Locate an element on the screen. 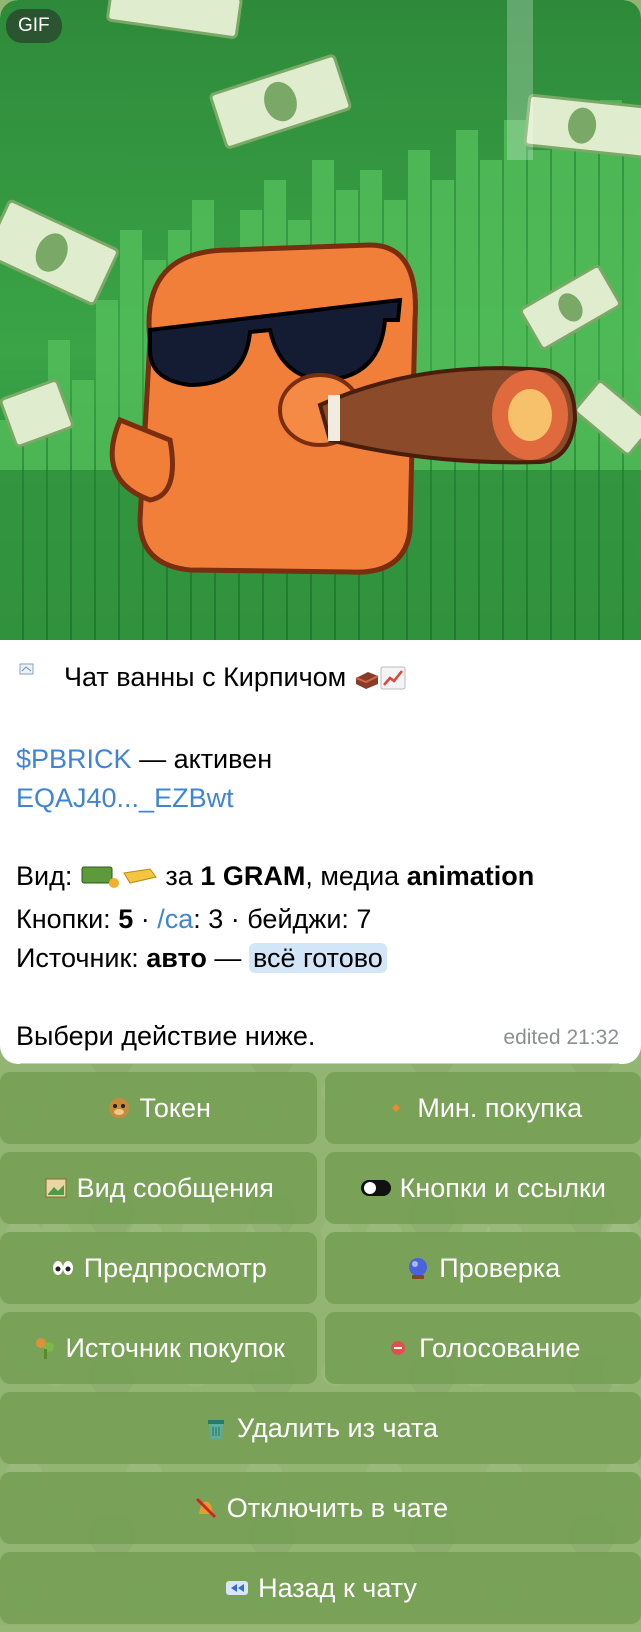 The width and height of the screenshot is (641, 1632). buttons-count: 5 is located at coordinates (125, 919).